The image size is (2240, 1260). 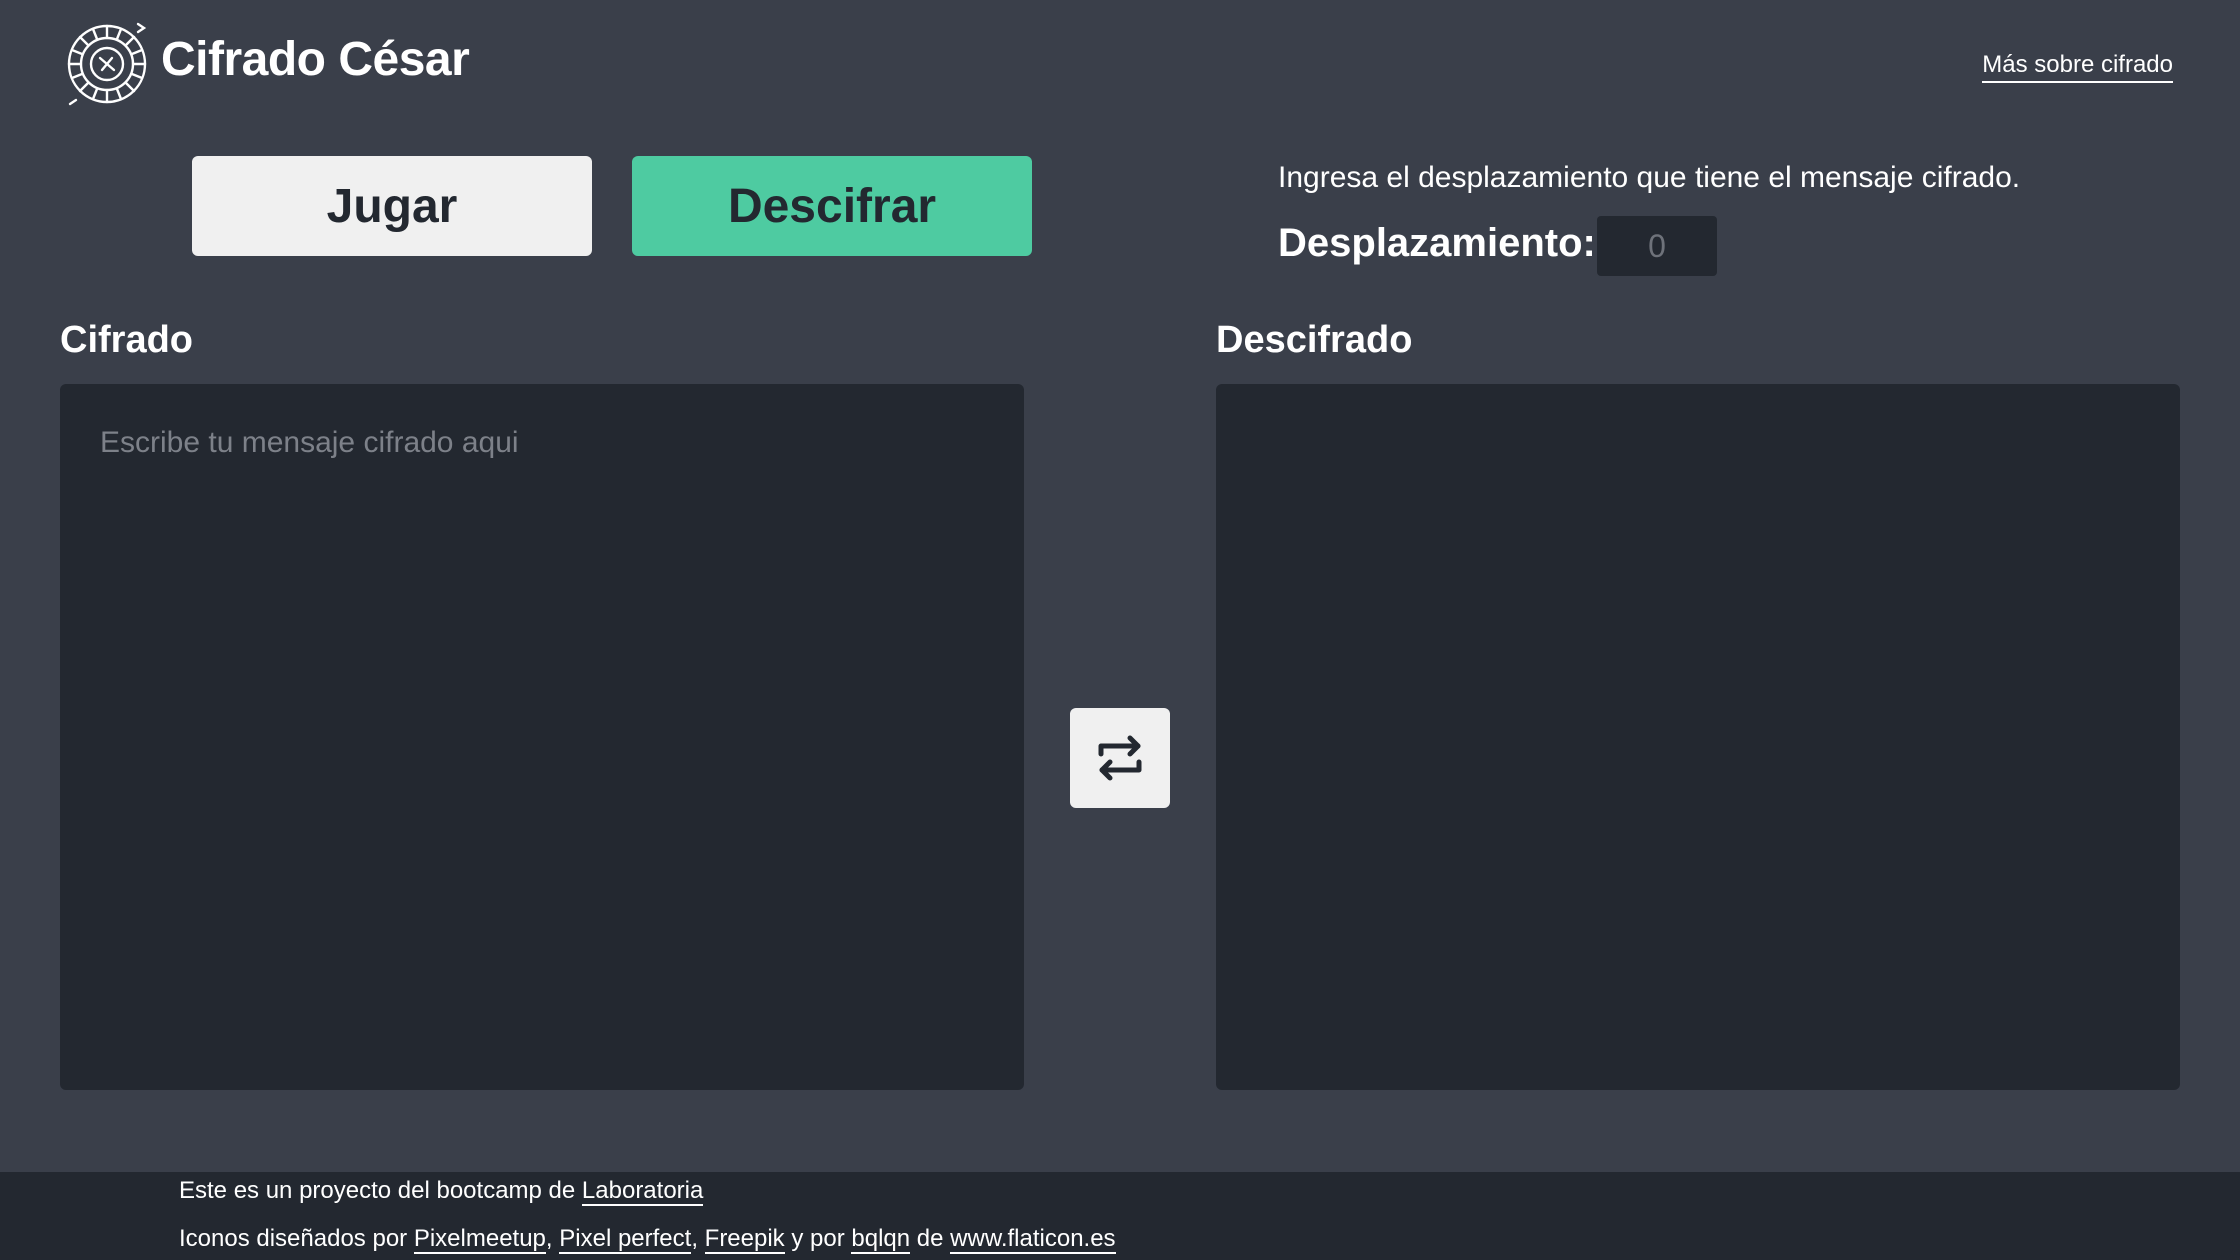 I want to click on flaticon-link: www.flaticon.es, so click(x=1033, y=1239).